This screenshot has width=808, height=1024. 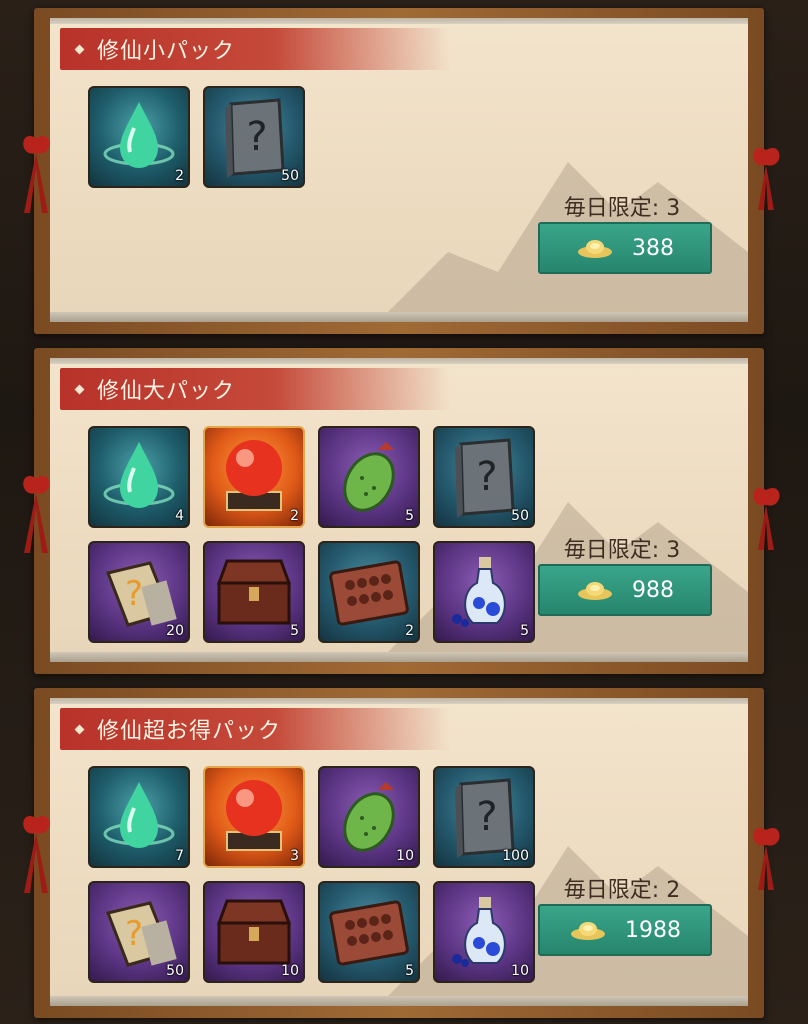 What do you see at coordinates (625, 590) in the screenshot?
I see `buy-button: 988` at bounding box center [625, 590].